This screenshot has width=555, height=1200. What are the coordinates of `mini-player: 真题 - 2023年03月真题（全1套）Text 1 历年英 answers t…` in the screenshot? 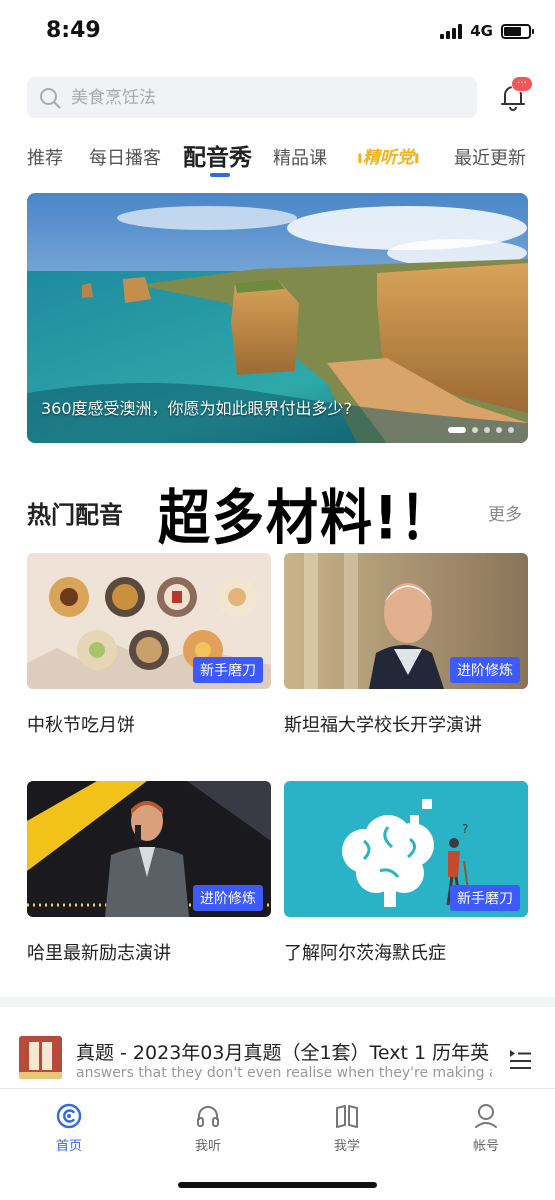 It's located at (277, 1059).